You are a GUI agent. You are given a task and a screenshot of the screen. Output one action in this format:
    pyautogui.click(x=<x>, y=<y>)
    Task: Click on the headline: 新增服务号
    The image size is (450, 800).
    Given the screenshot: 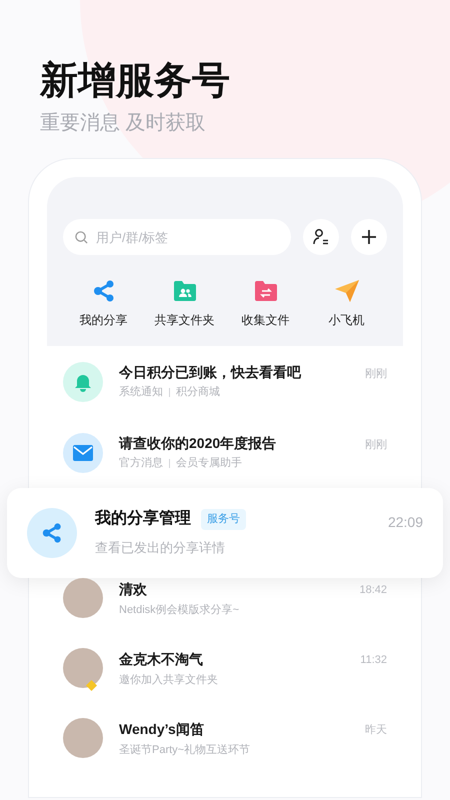 What is the action you would take?
    pyautogui.click(x=135, y=80)
    